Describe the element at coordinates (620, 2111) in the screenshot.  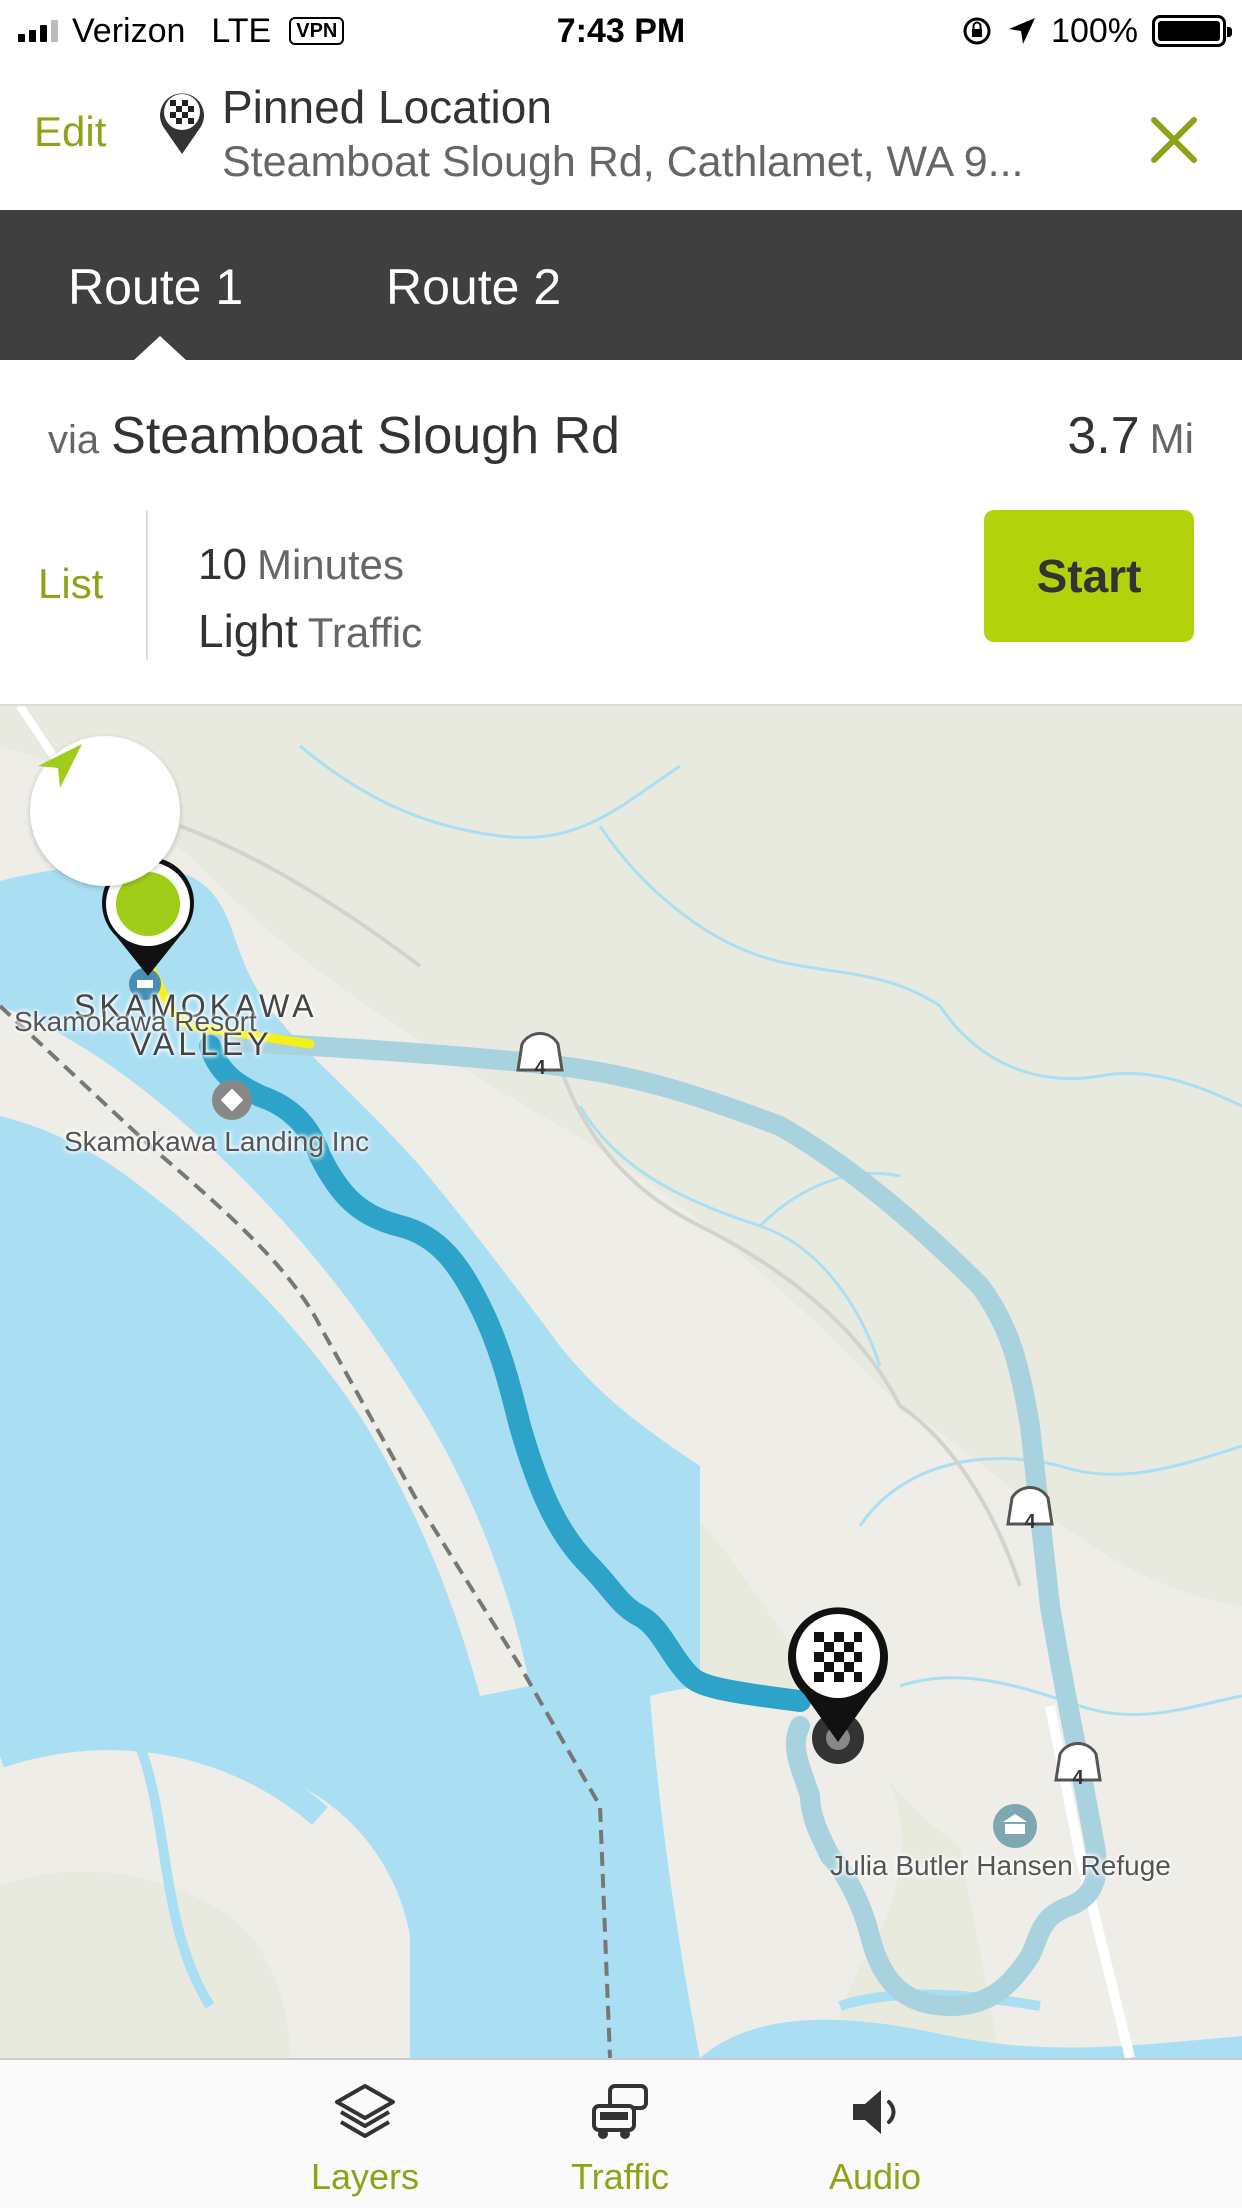
I see `traffic-icon` at that location.